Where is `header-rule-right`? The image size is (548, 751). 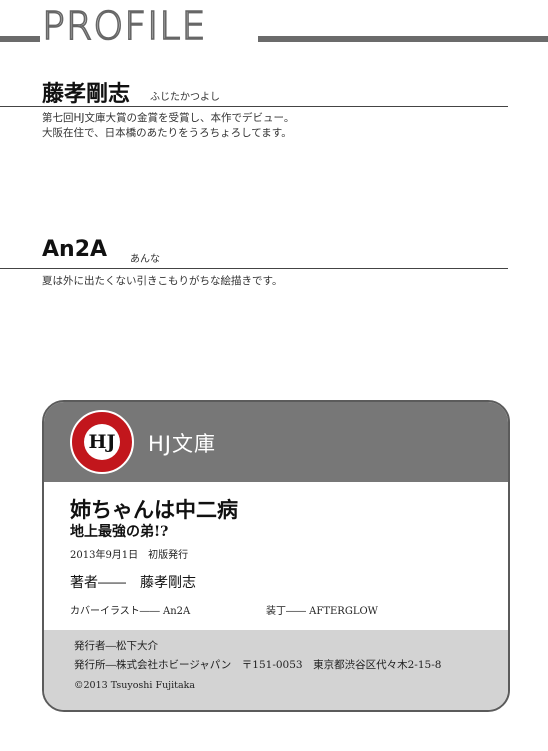
header-rule-right is located at coordinates (403, 39).